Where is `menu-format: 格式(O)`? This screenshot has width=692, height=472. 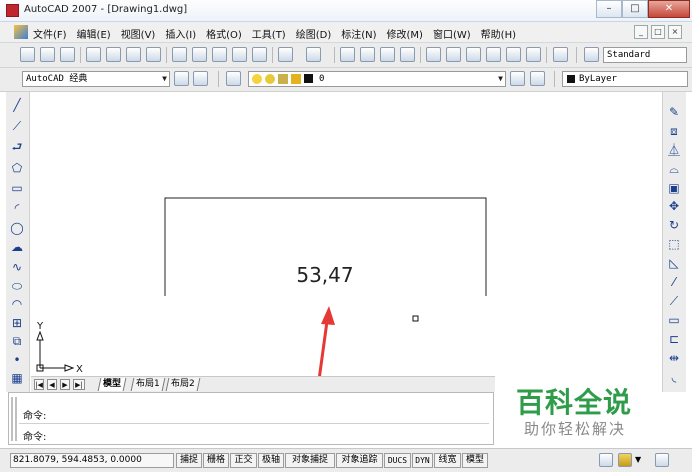 menu-format: 格式(O) is located at coordinates (224, 33).